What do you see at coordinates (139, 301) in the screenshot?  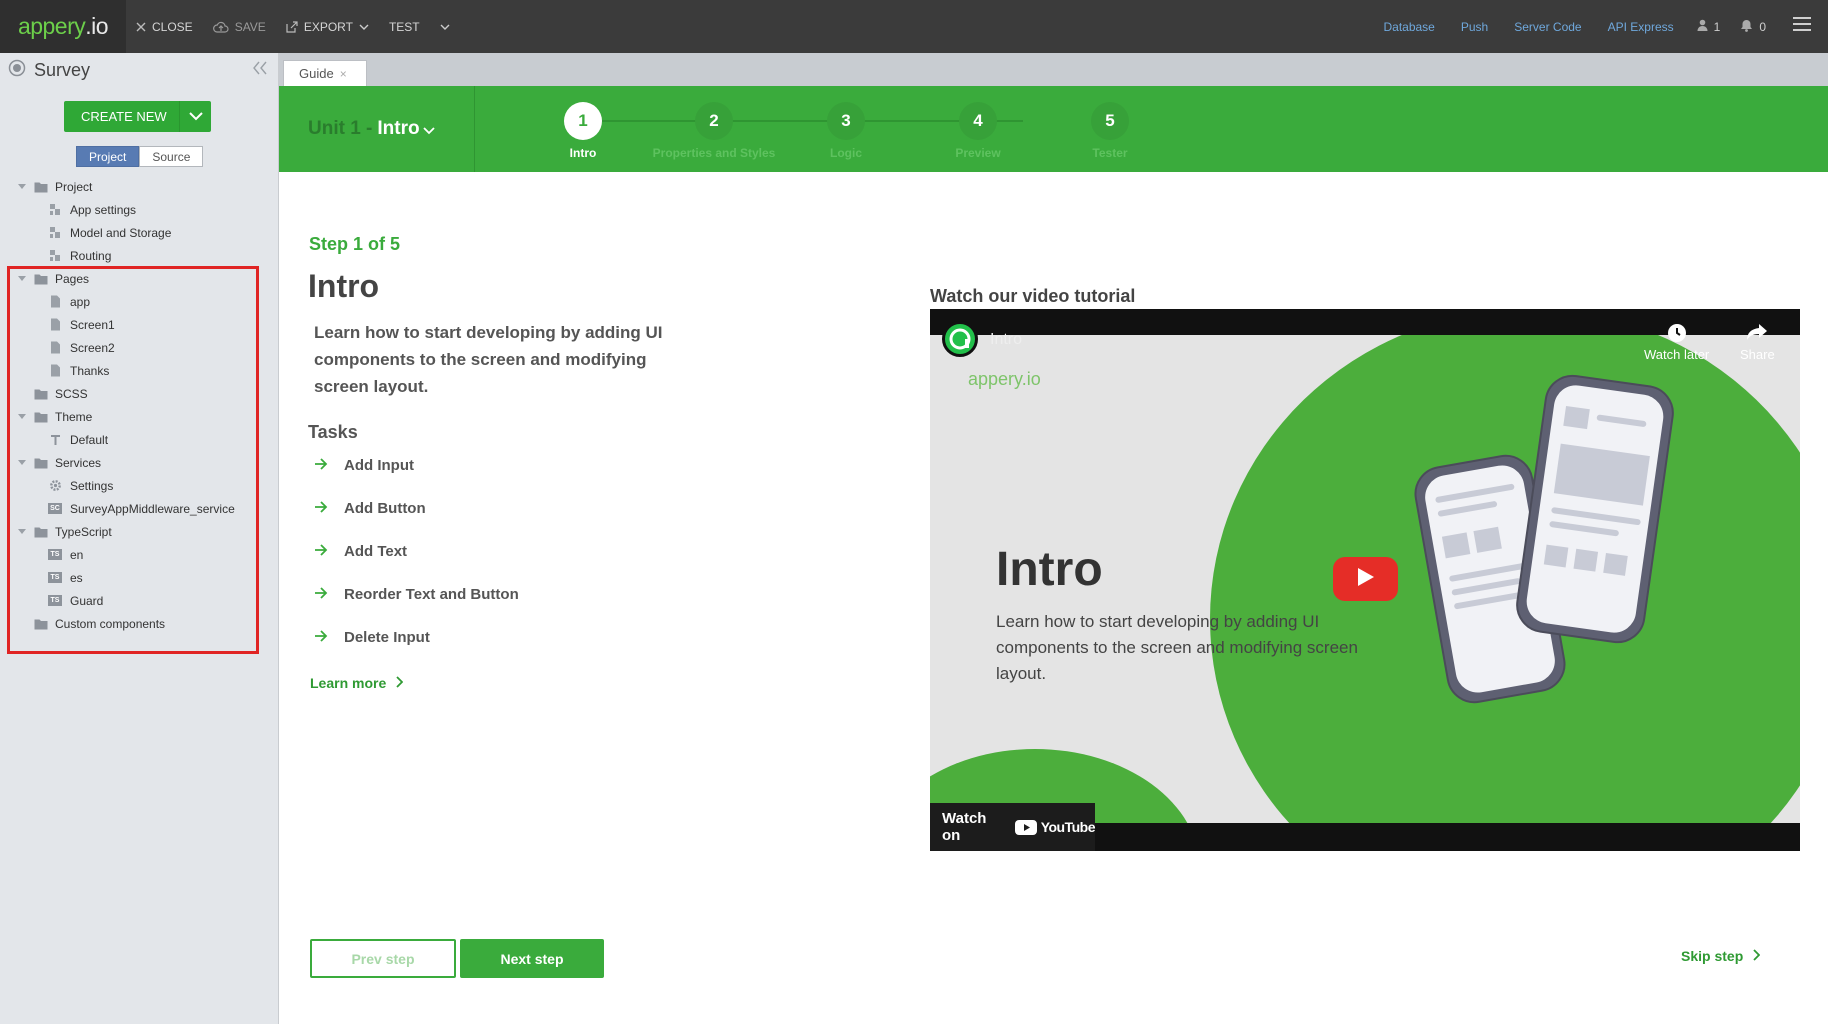 I see `tree-item: app` at bounding box center [139, 301].